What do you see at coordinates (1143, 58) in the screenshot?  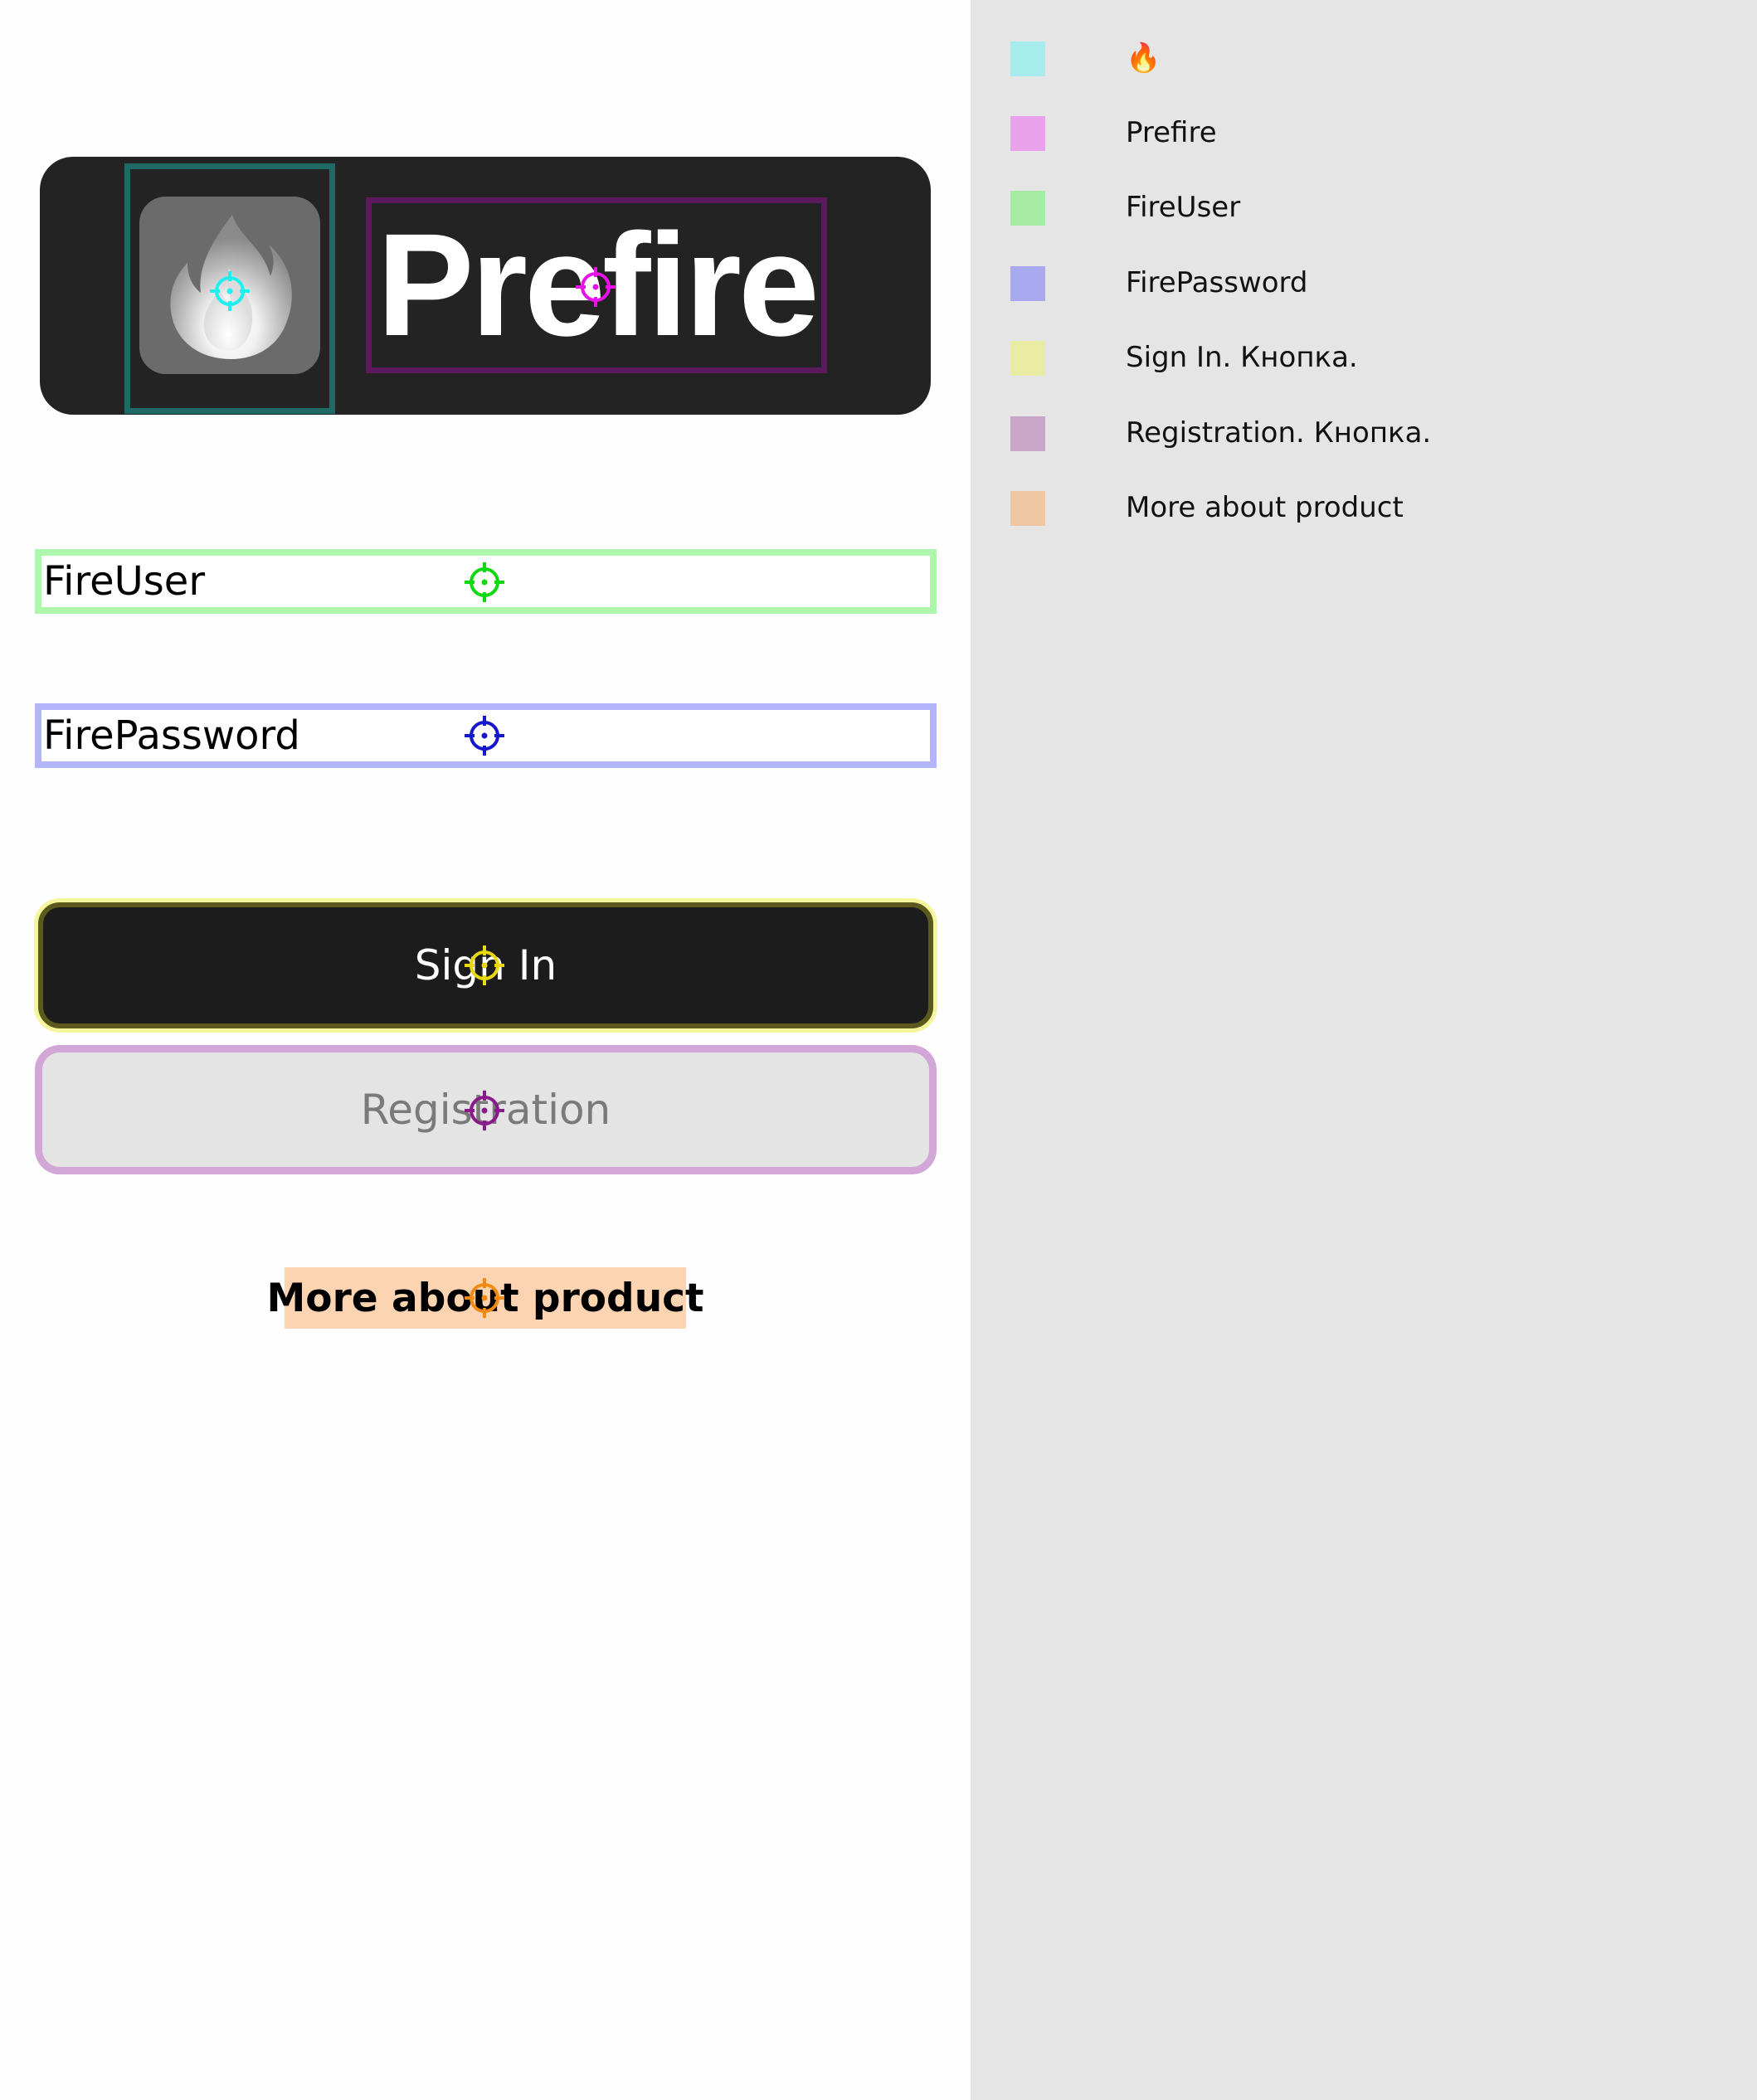 I see `legend-label: 🔥` at bounding box center [1143, 58].